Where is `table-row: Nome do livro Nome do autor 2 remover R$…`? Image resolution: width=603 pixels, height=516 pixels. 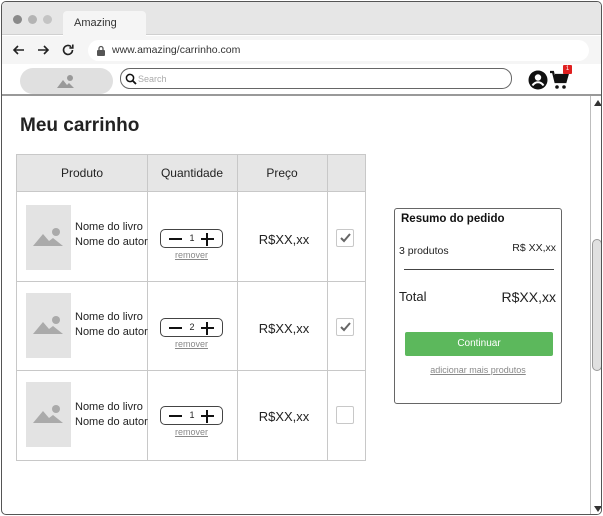
table-row: Nome do livro Nome do autor 2 remover R$… is located at coordinates (191, 327).